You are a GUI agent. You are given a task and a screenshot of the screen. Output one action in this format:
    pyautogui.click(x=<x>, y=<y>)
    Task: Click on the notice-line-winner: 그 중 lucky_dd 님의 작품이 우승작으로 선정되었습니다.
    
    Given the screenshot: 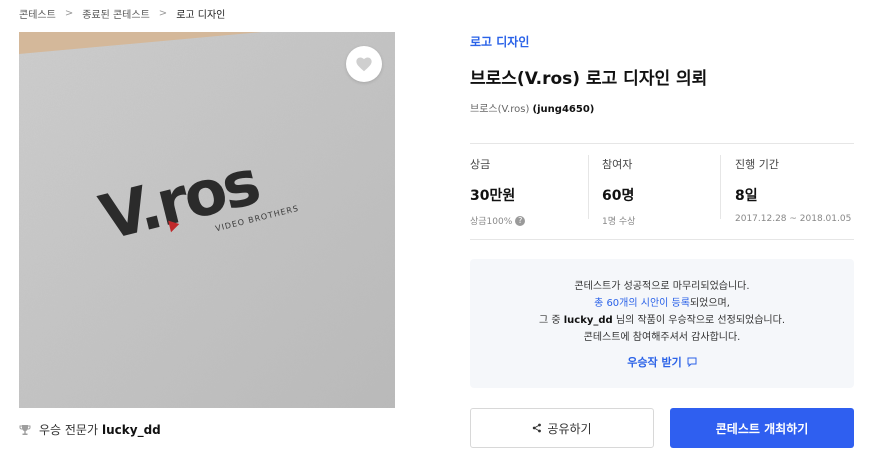 What is the action you would take?
    pyautogui.click(x=662, y=320)
    